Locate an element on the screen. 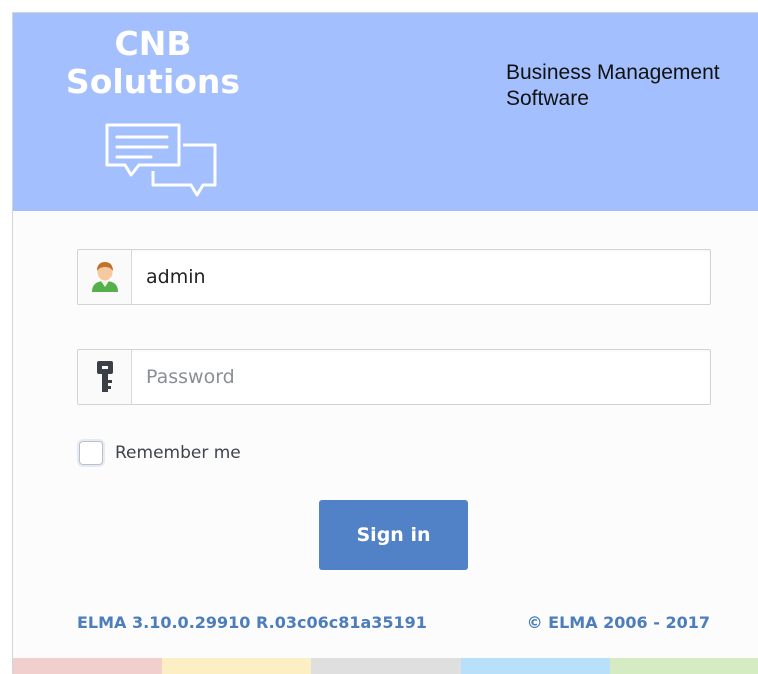 Image resolution: width=758 pixels, height=674 pixels. chat-bubbles-icon is located at coordinates (161, 160).